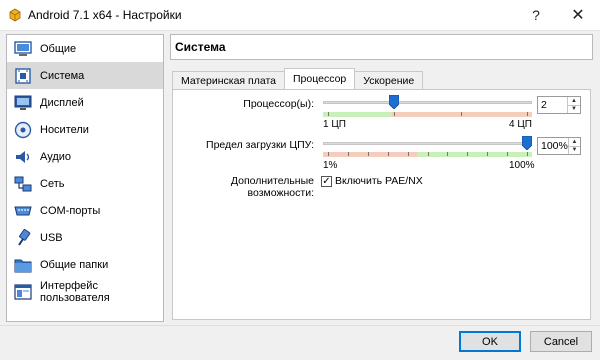 This screenshot has width=600, height=360. I want to click on help-button: ?, so click(536, 15).